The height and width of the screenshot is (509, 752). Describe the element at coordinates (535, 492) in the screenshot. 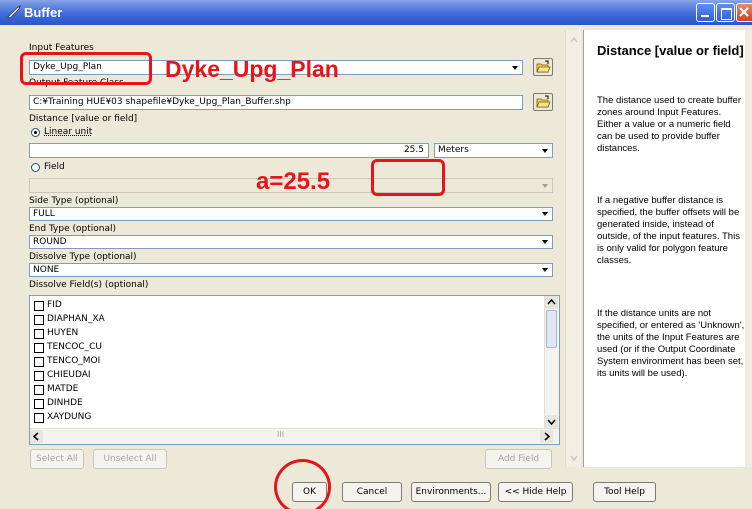

I see `hide-help-button: << Hide Help` at that location.